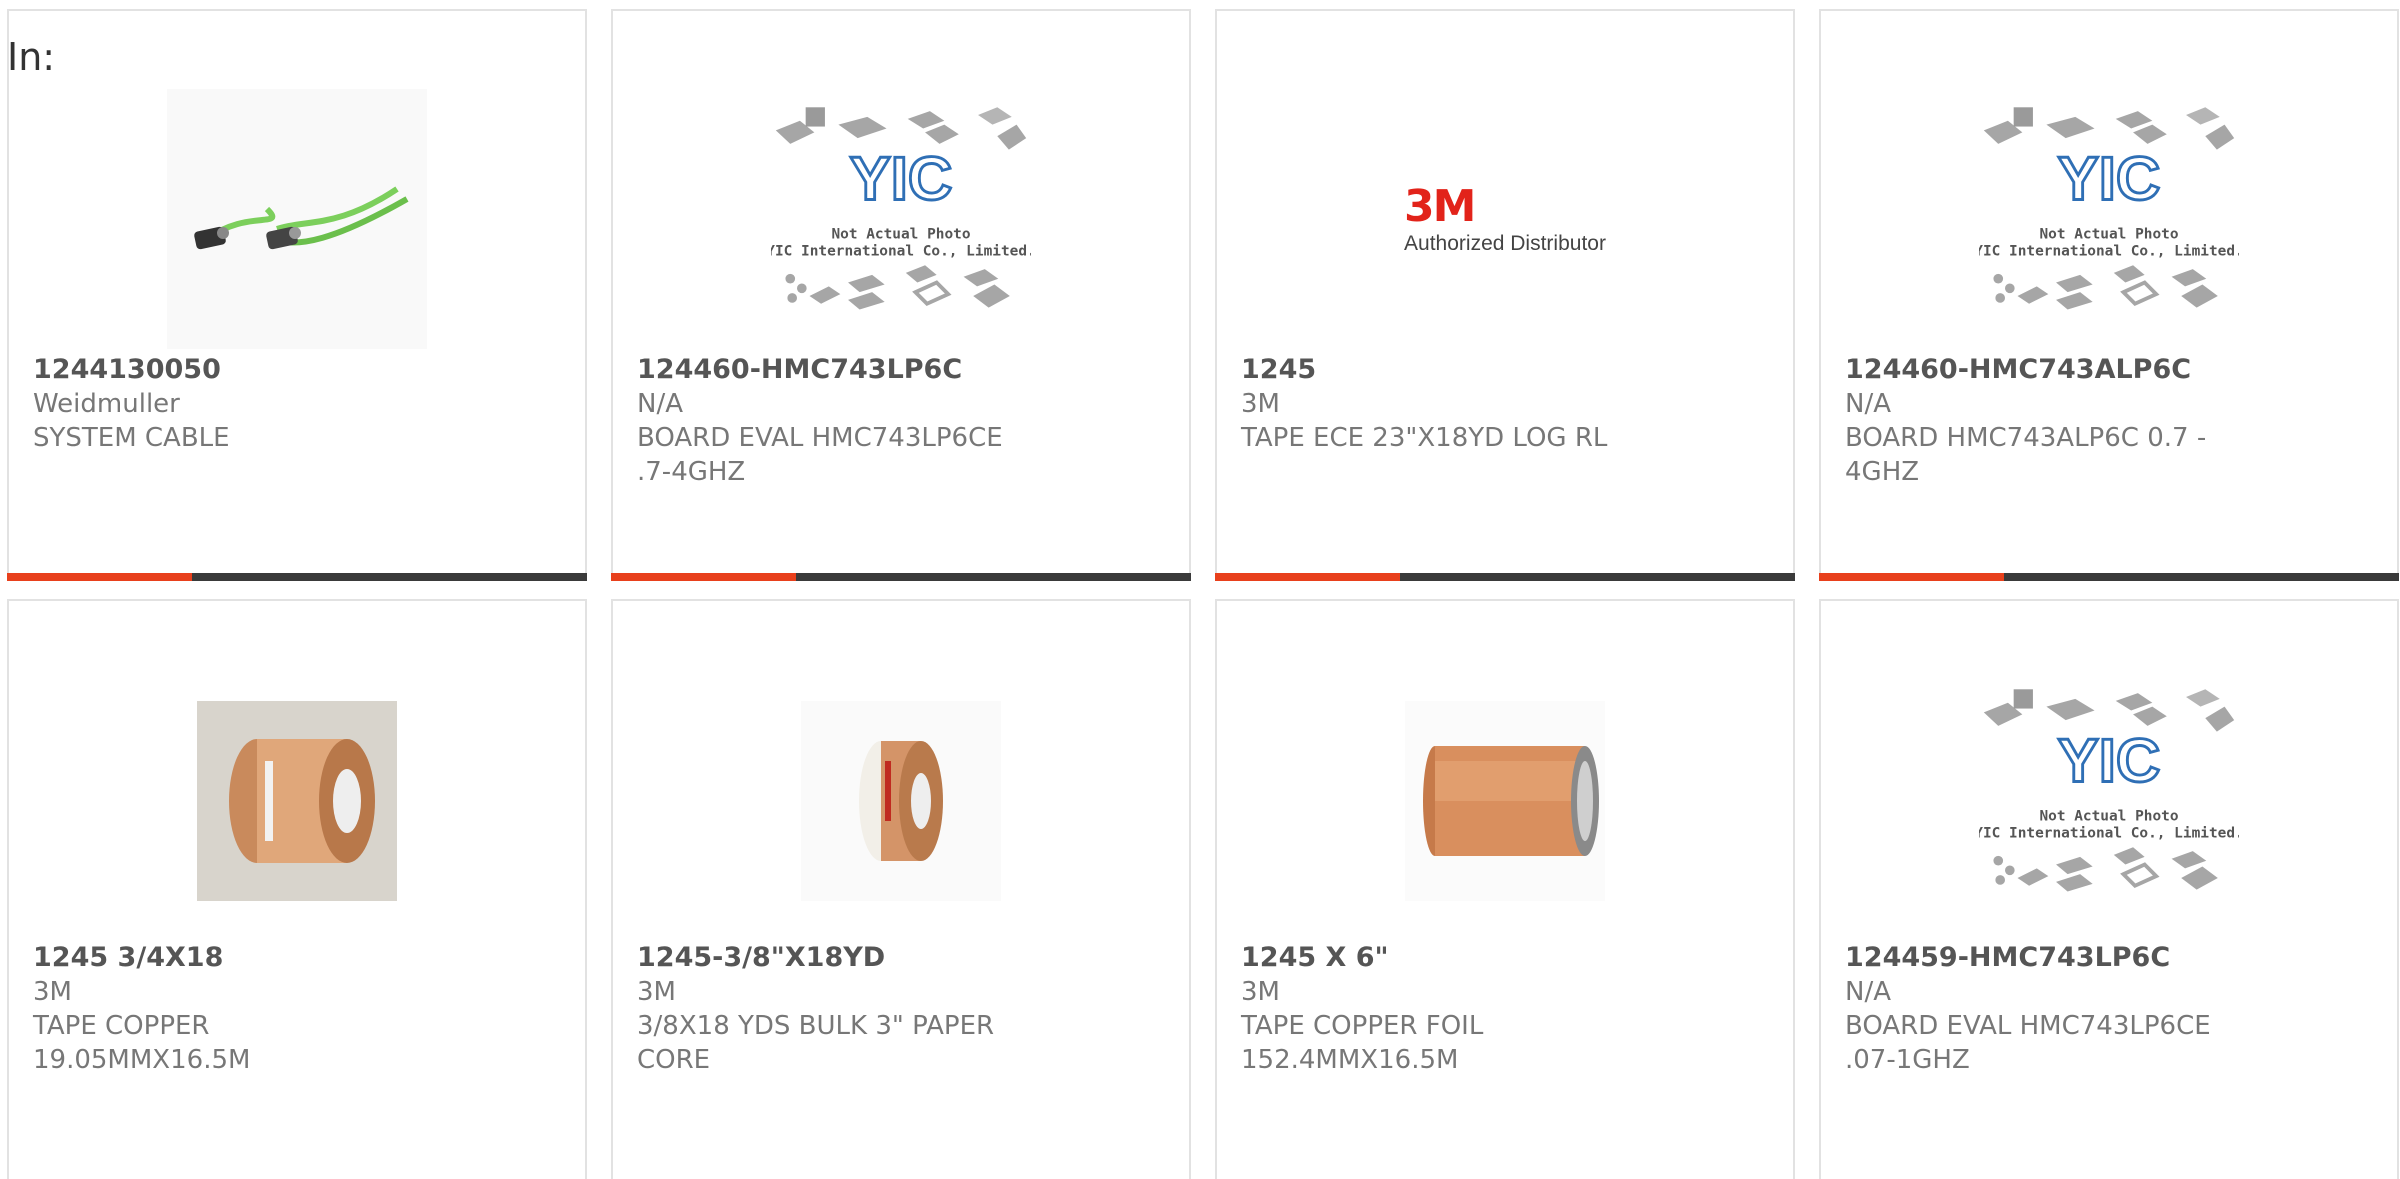  What do you see at coordinates (106, 404) in the screenshot?
I see `manufacturer: Weidmuller` at bounding box center [106, 404].